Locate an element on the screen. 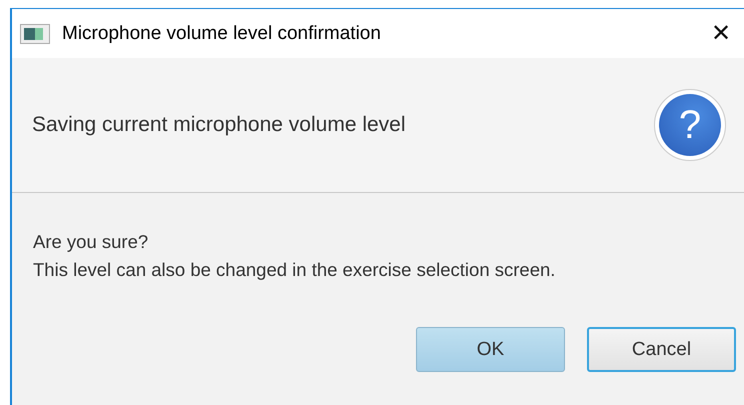 The image size is (744, 405). cancel-button: Cancel is located at coordinates (661, 349).